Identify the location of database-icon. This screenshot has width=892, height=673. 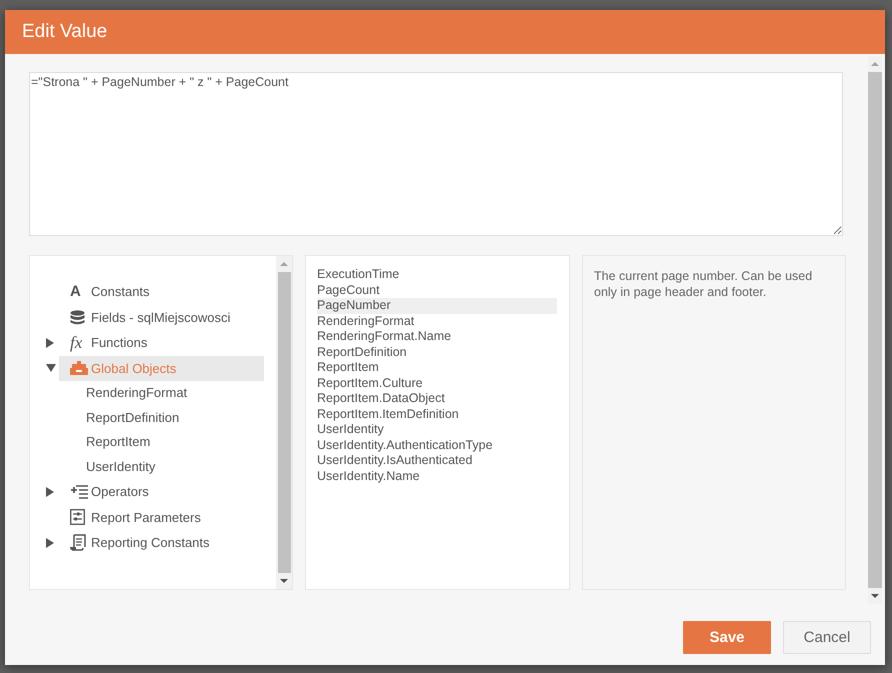
(77, 317).